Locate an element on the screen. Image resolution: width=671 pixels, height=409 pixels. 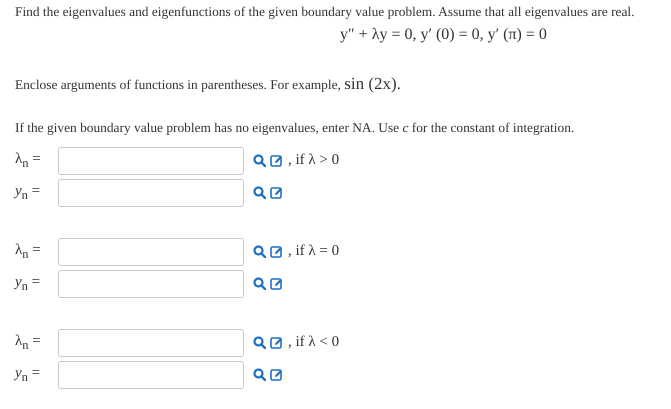
instruction-text: Enclose arguments of functions in parentheses. For example, is located at coordinates (178, 84).